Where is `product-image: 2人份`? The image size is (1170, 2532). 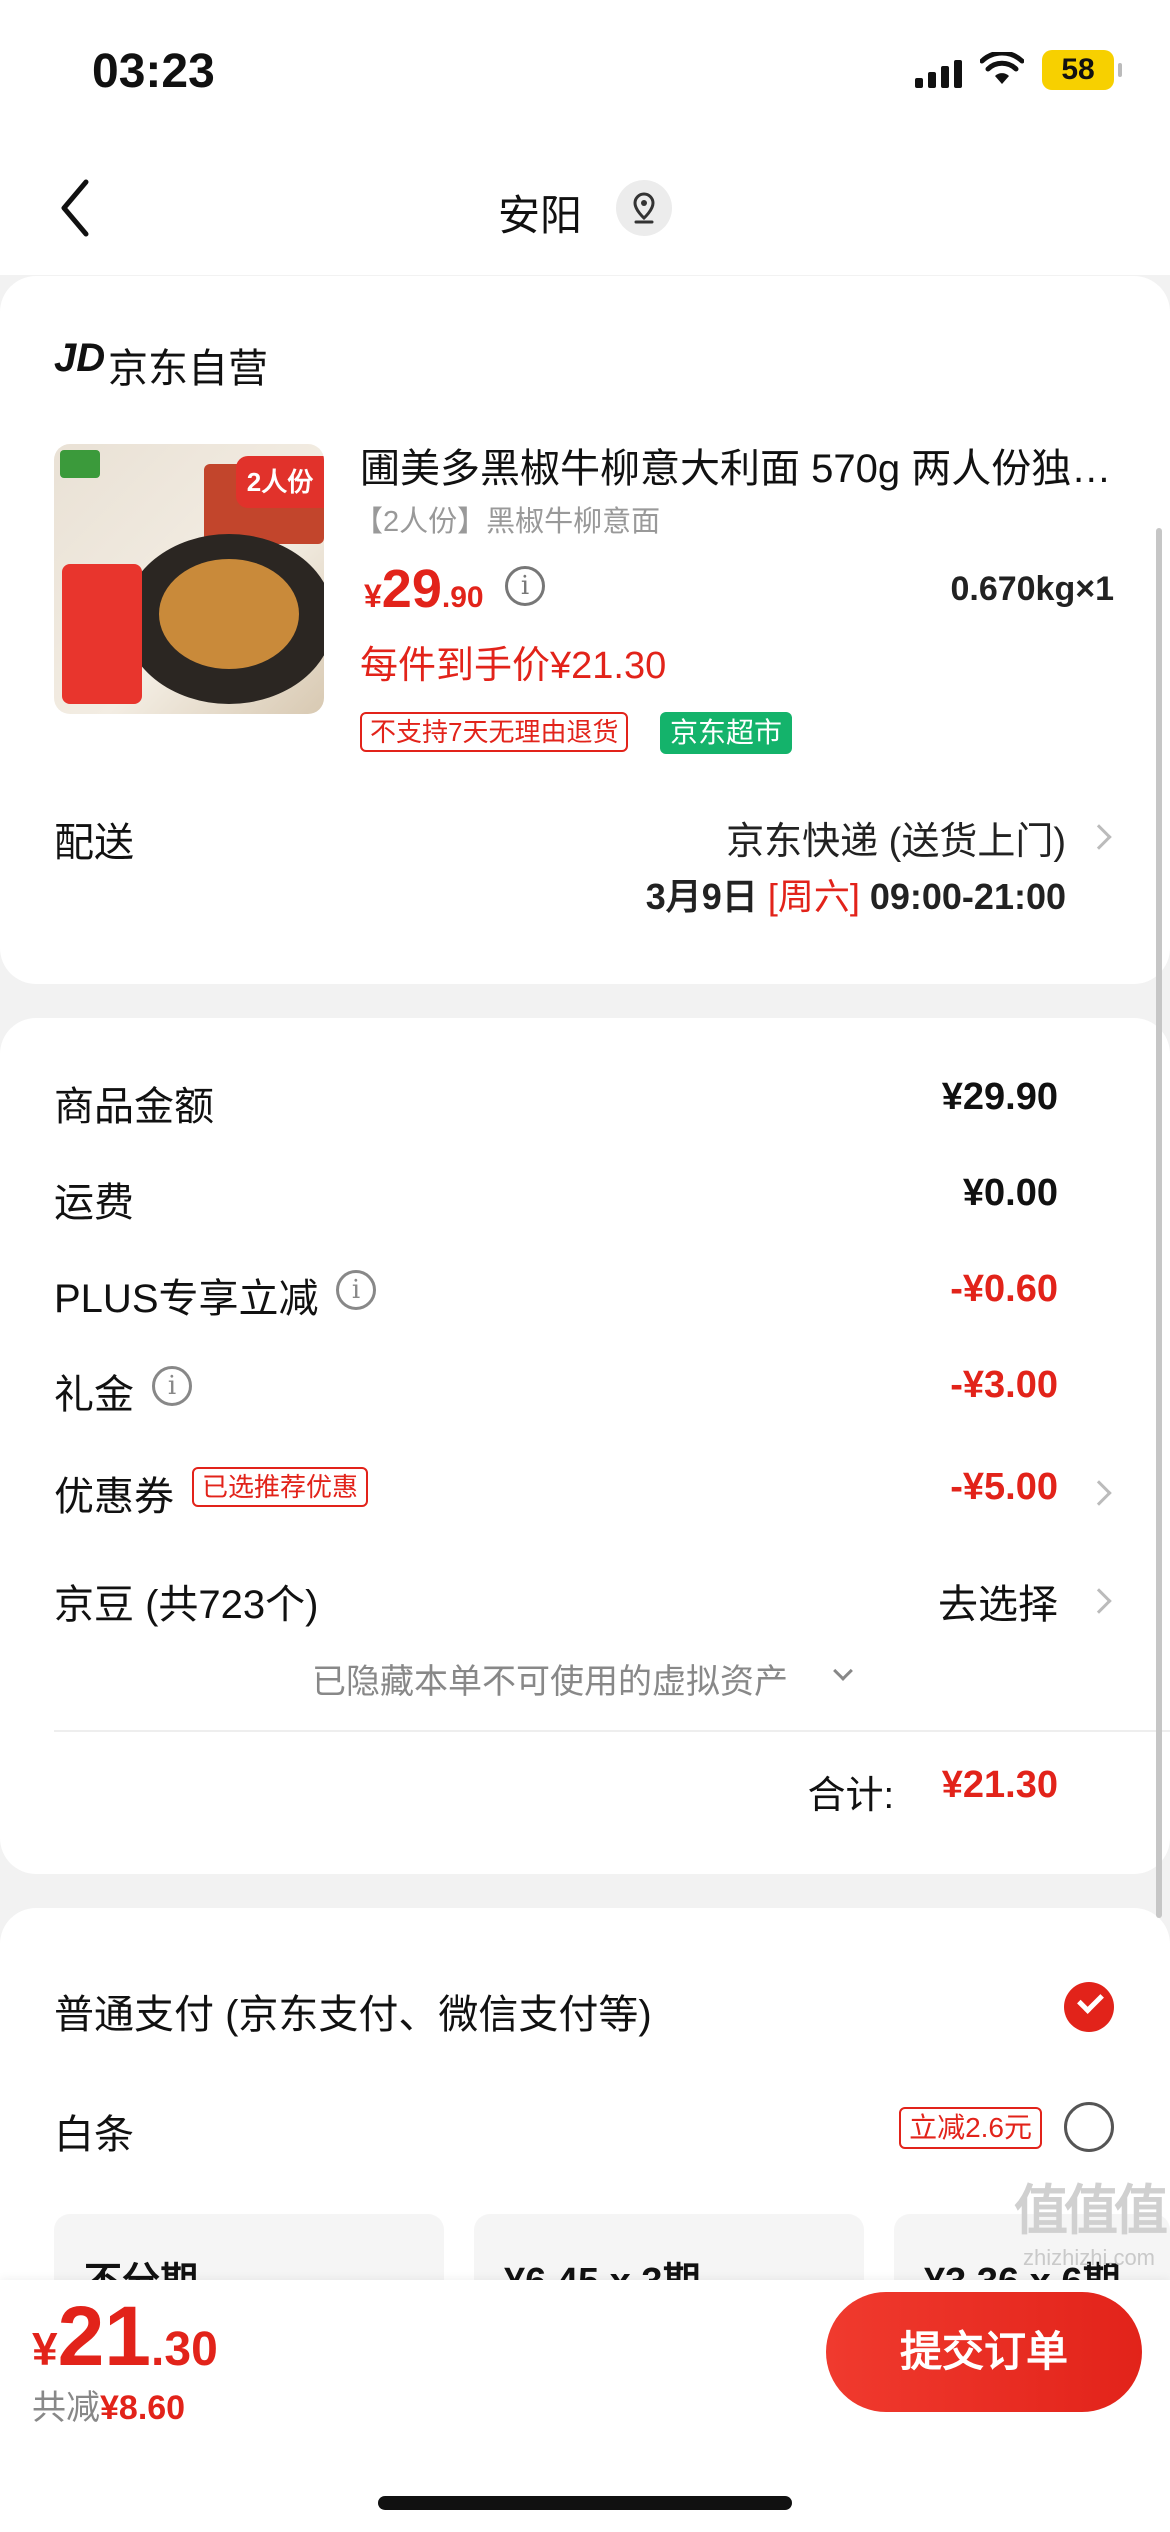 product-image: 2人份 is located at coordinates (189, 579).